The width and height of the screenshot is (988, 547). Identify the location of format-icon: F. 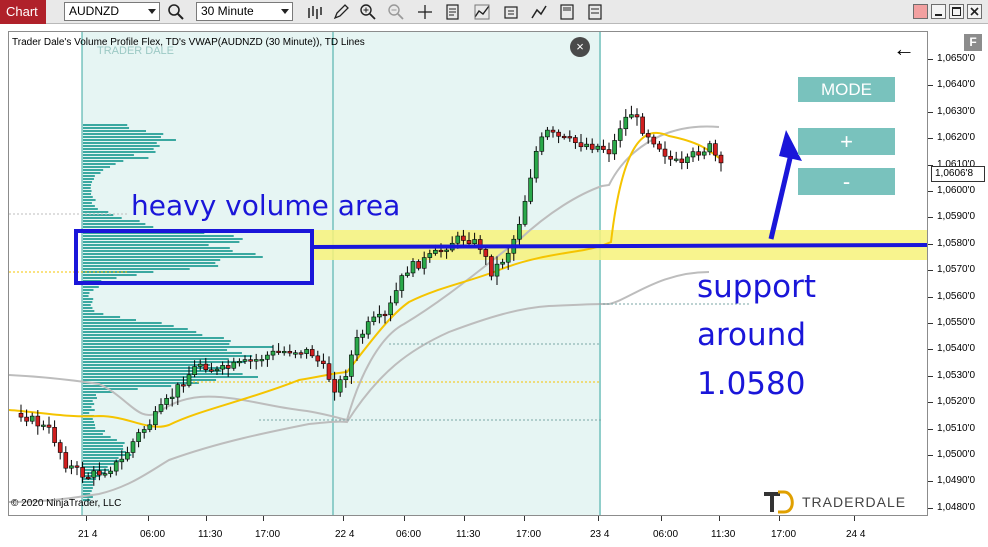
(973, 42).